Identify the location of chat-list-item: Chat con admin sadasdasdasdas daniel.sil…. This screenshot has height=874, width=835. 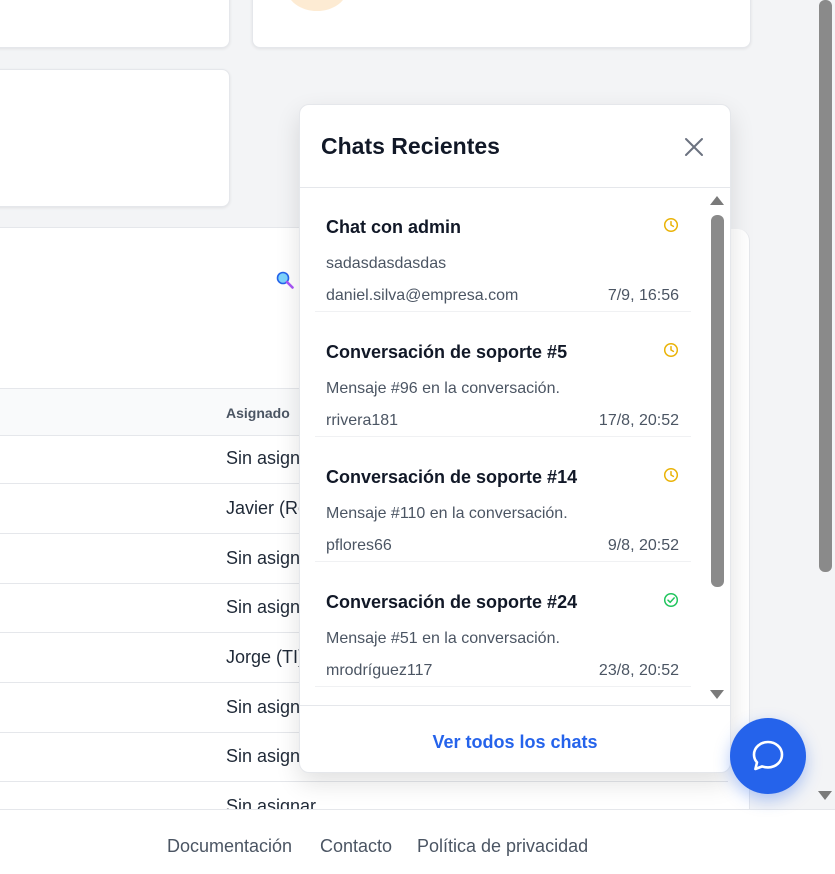
(503, 249).